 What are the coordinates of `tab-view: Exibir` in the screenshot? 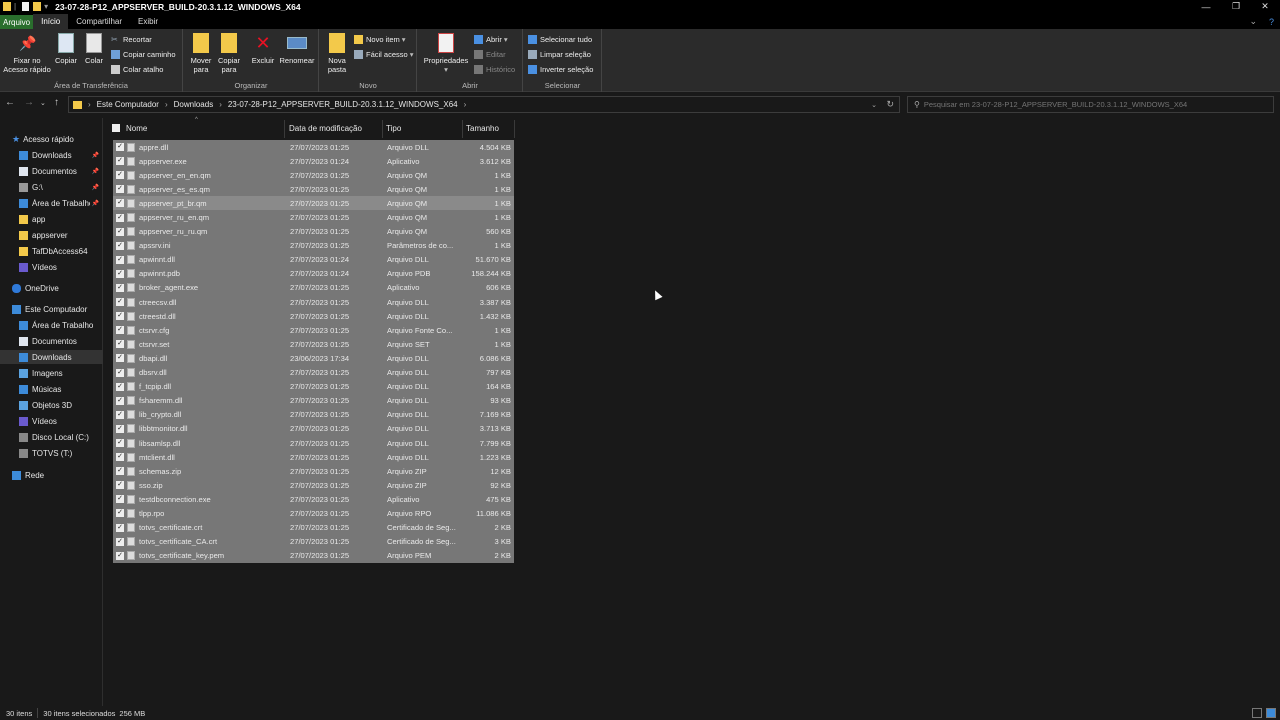 It's located at (148, 21).